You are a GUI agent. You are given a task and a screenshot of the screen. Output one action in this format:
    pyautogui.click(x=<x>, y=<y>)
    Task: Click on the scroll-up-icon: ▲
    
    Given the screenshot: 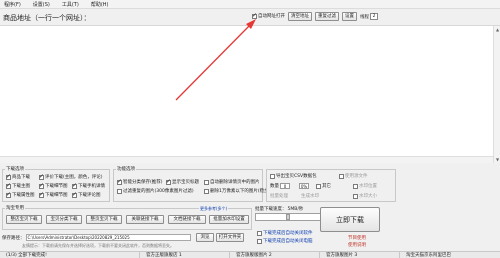 What is the action you would take?
    pyautogui.click(x=497, y=29)
    